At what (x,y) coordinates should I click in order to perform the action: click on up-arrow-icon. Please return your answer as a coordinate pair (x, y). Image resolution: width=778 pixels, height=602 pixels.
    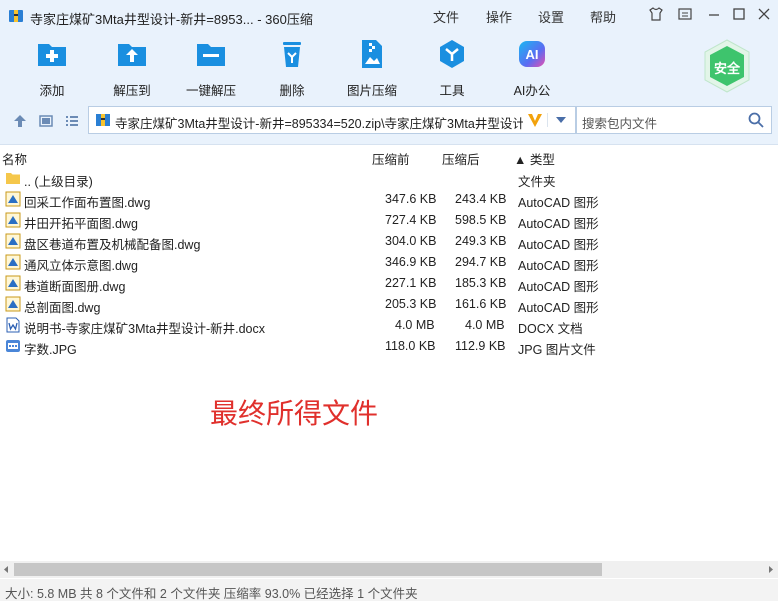
    Looking at the image, I should click on (20, 121).